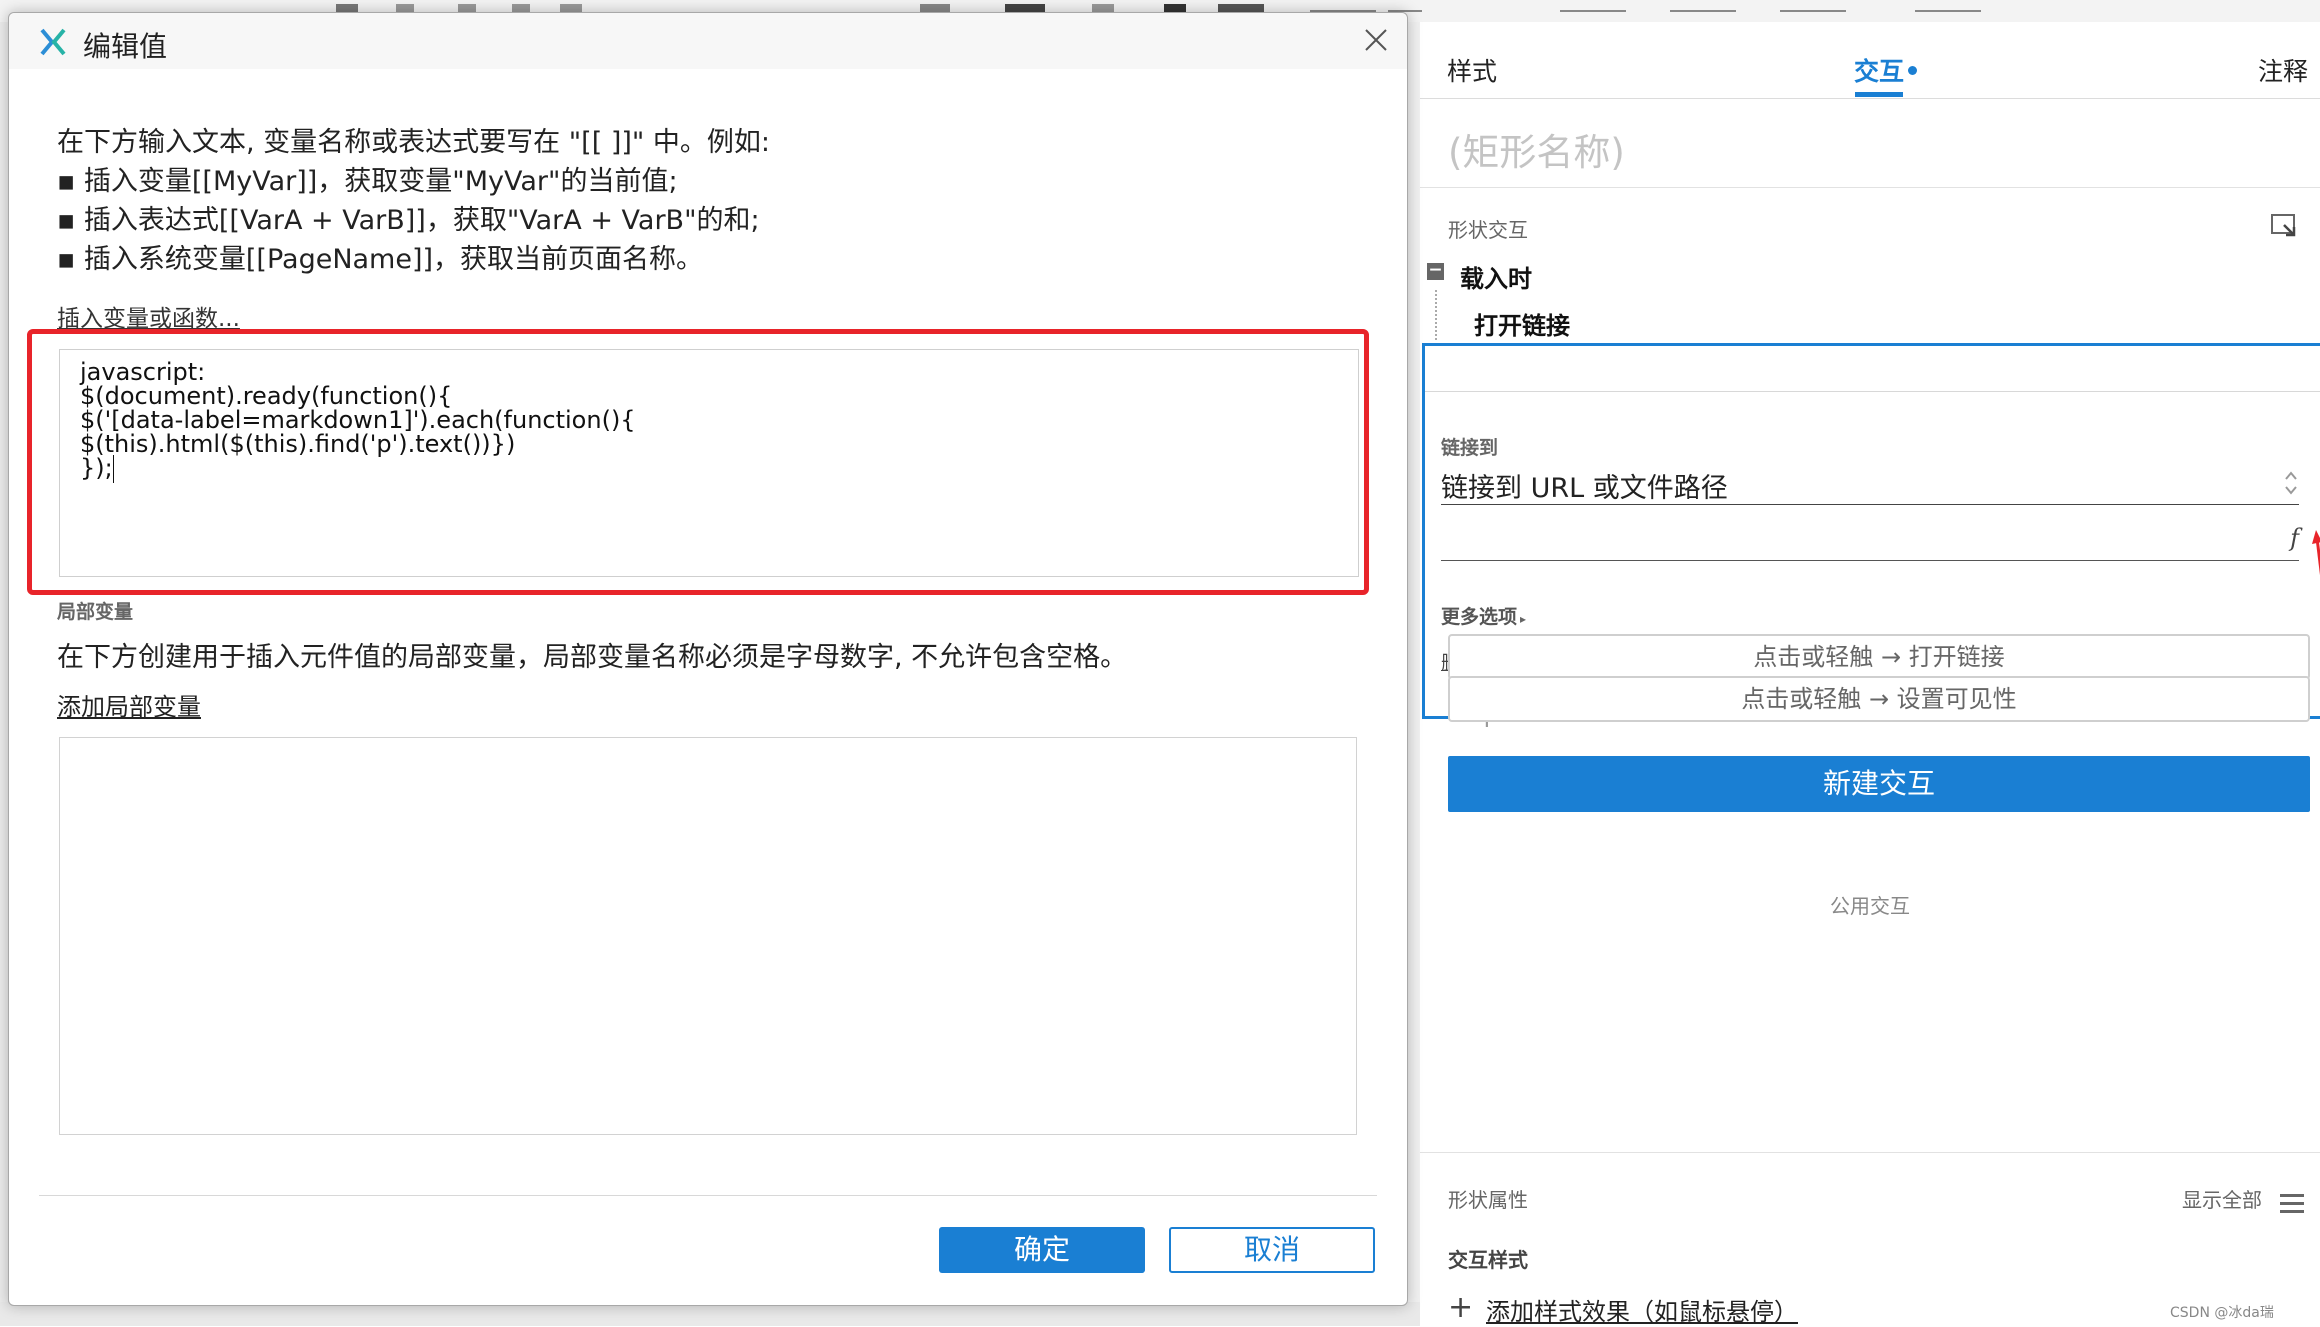 The width and height of the screenshot is (2320, 1327). Describe the element at coordinates (380, 259) in the screenshot. I see `instruction-line: ▪ 插入系统变量[[PageName]]，获取当前页面名称。` at that location.